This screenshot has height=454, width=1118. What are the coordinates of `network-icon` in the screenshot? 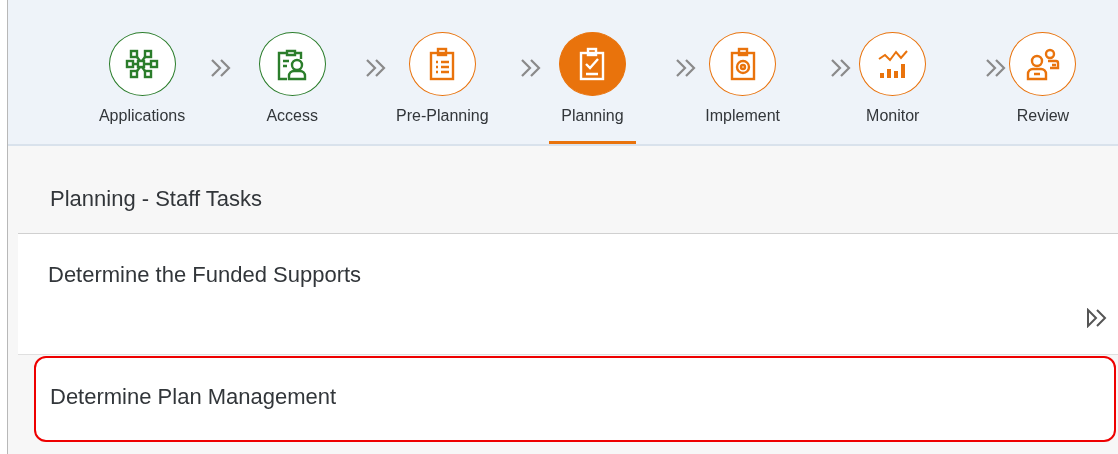 It's located at (142, 64).